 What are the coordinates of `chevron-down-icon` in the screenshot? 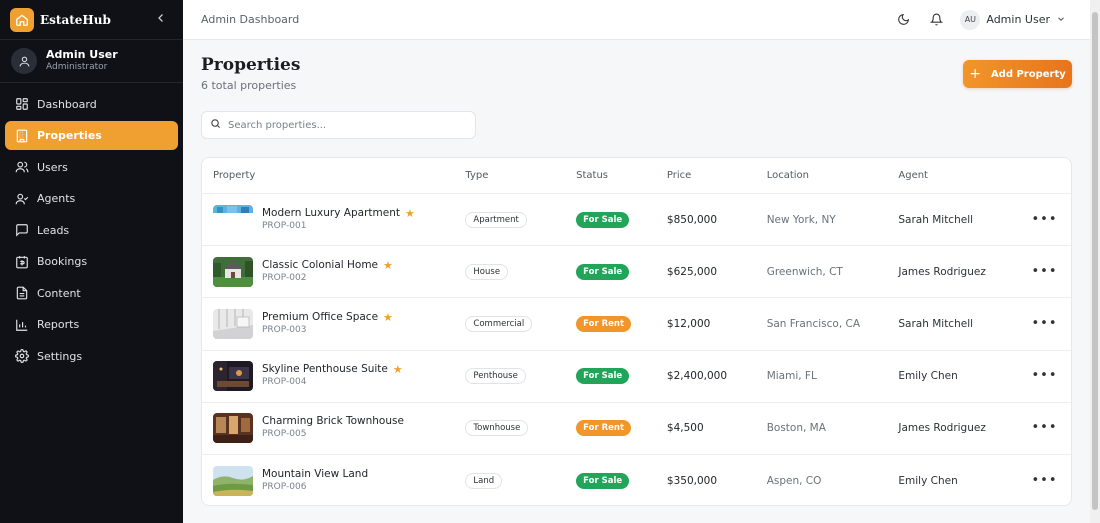 It's located at (1061, 20).